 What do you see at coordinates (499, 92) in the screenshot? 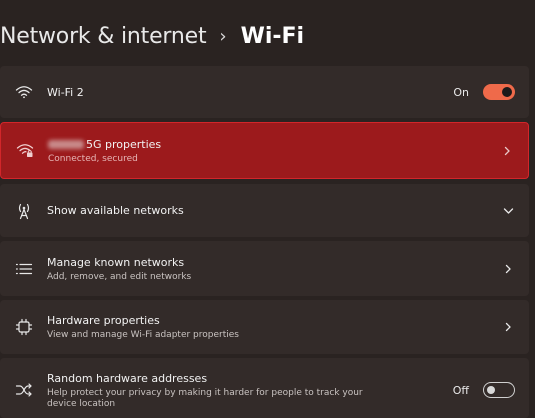
I see `wifi-toggle-switch` at bounding box center [499, 92].